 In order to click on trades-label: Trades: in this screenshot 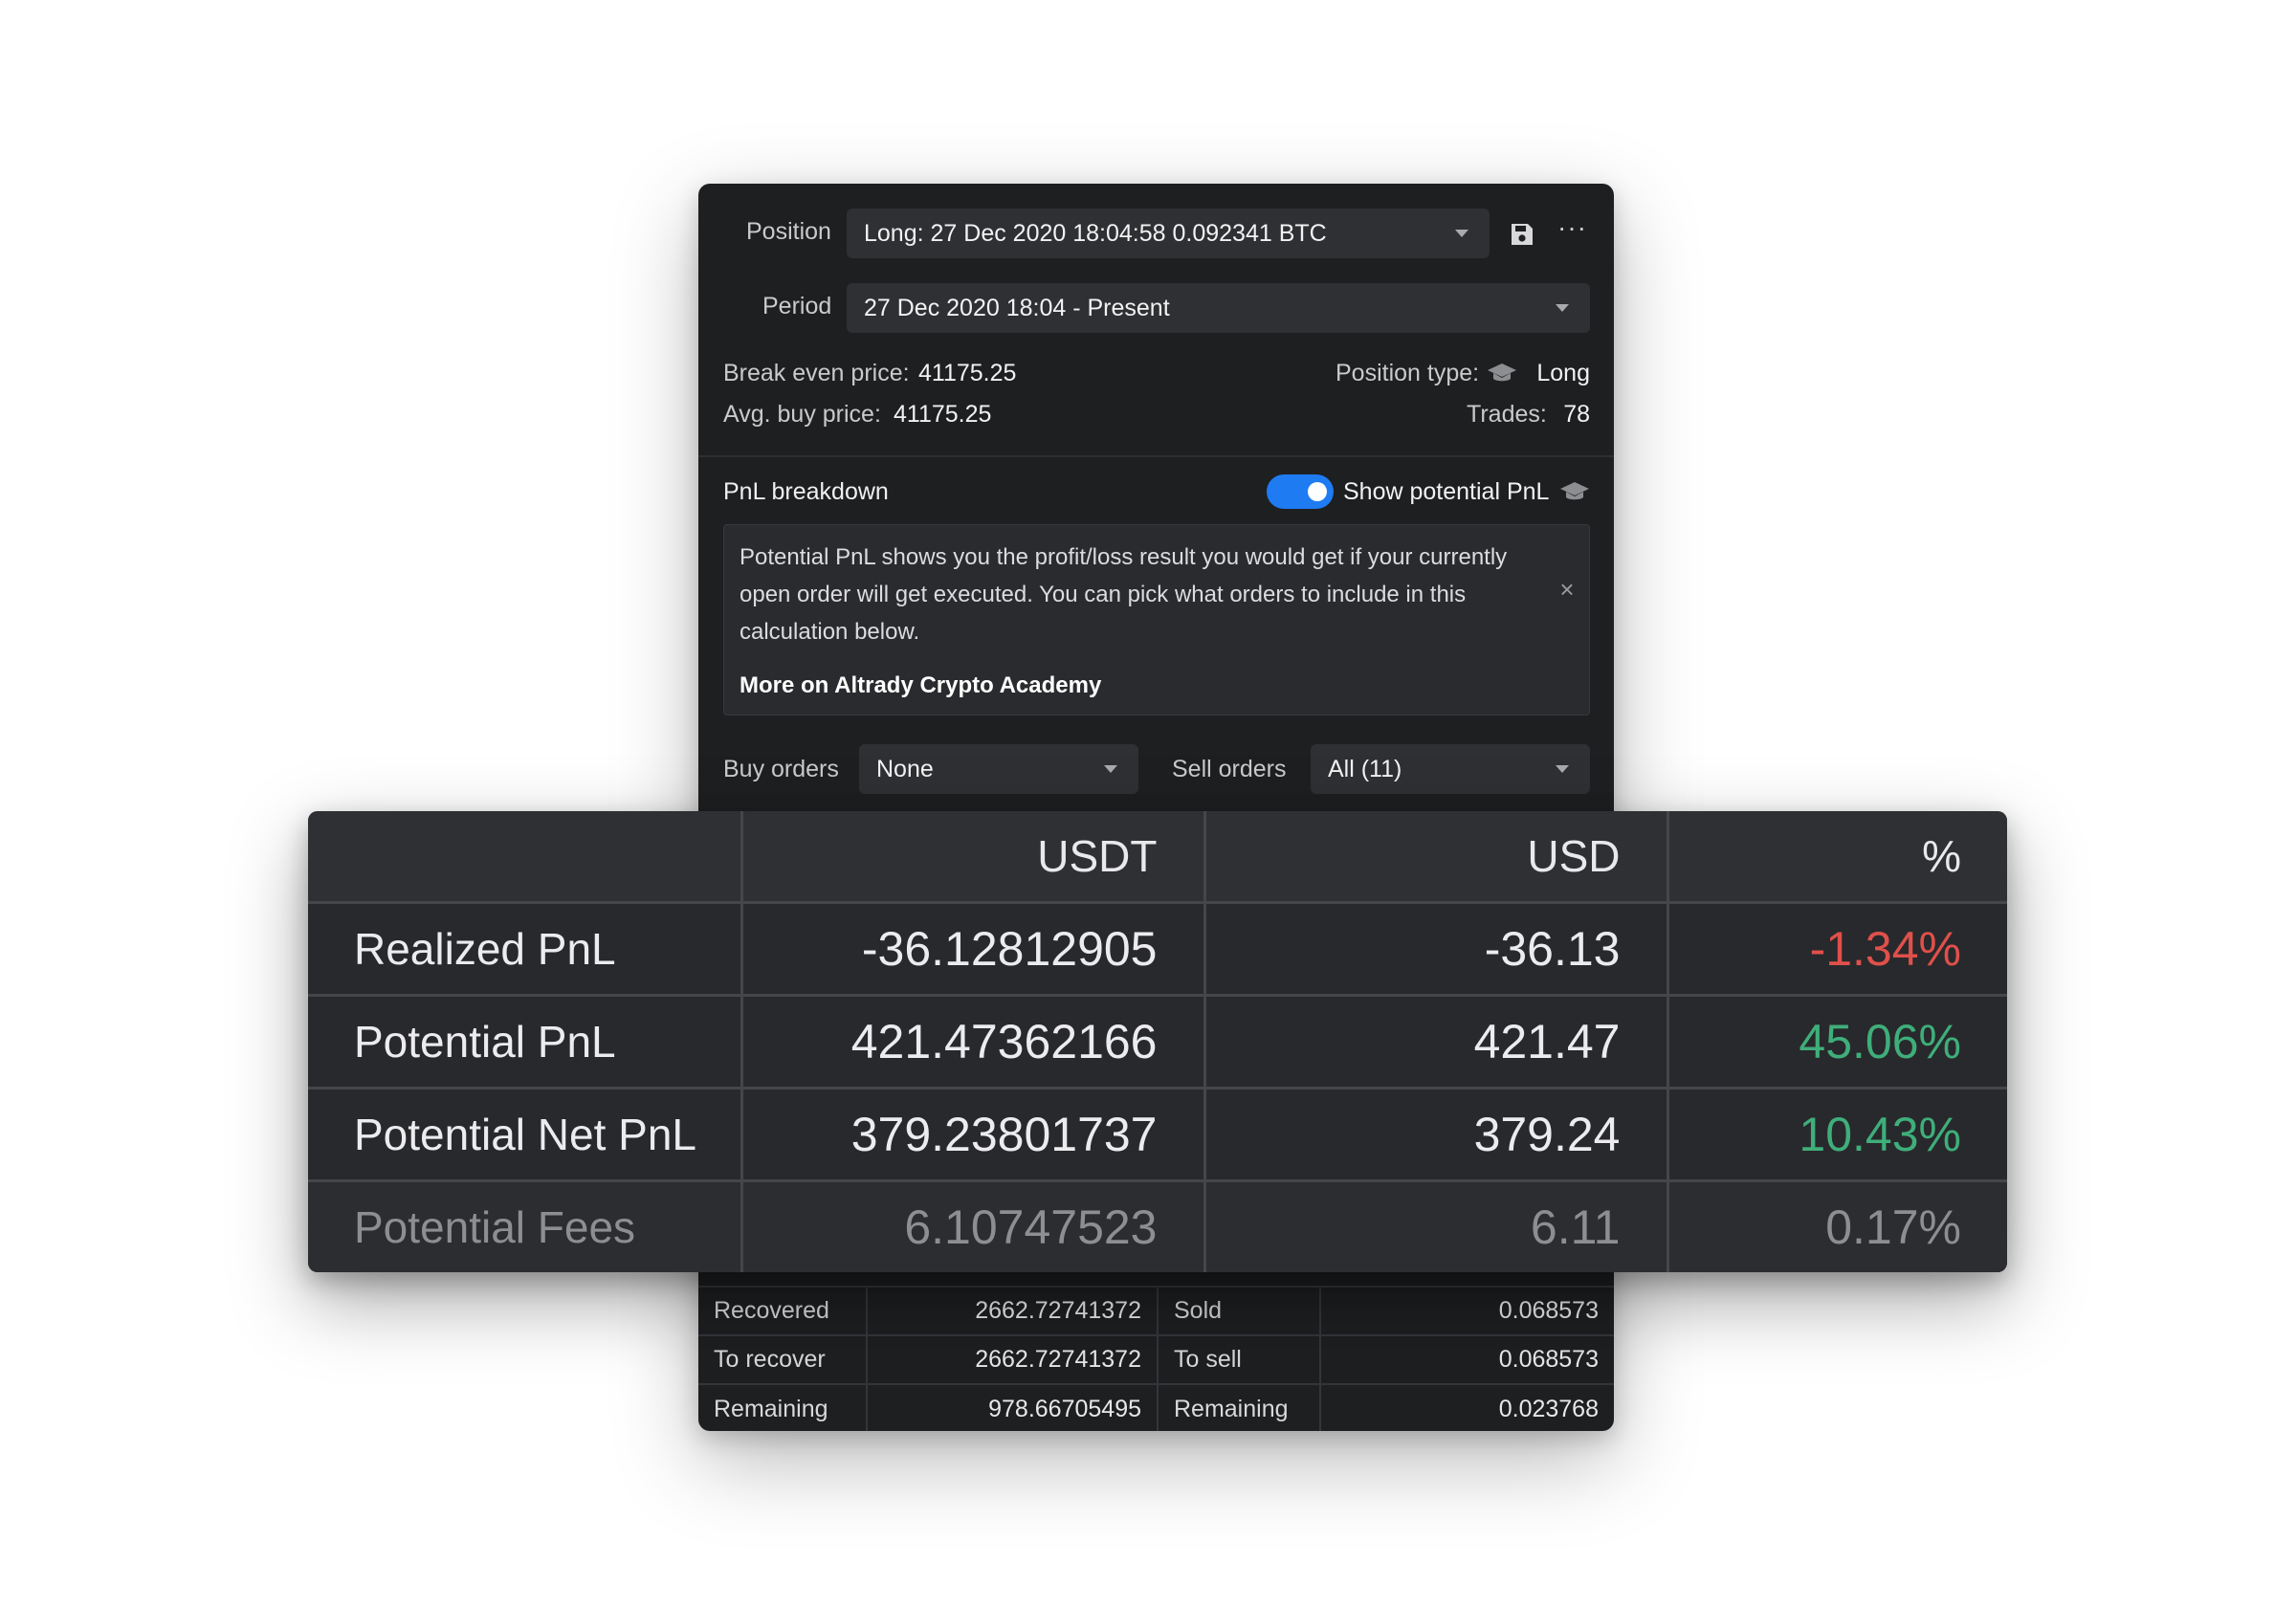, I will do `click(1507, 414)`.